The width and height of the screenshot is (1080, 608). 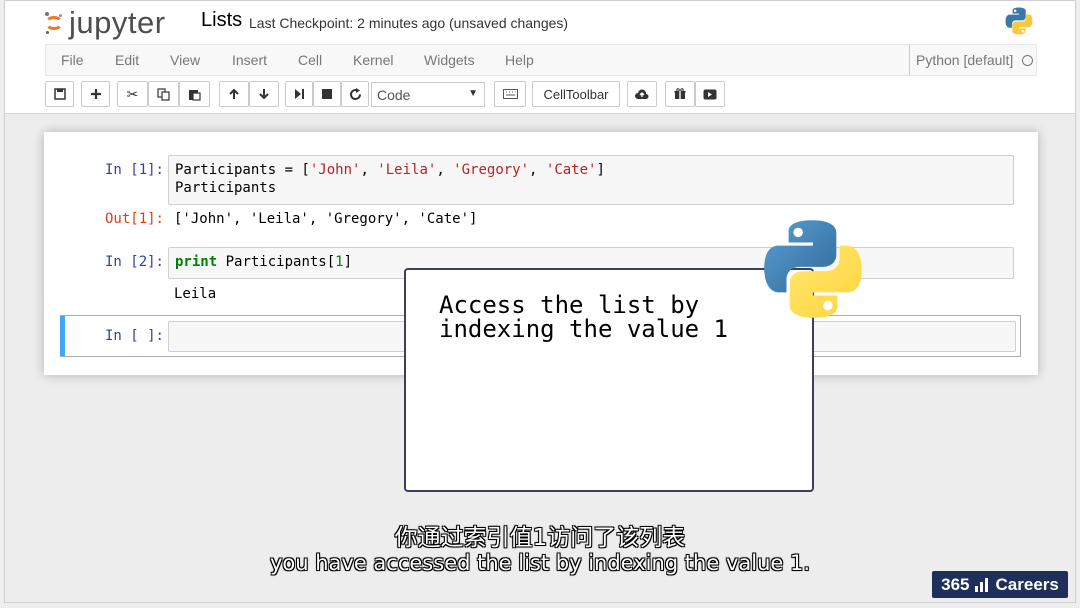 What do you see at coordinates (449, 60) in the screenshot?
I see `menu-widgets: Widgets` at bounding box center [449, 60].